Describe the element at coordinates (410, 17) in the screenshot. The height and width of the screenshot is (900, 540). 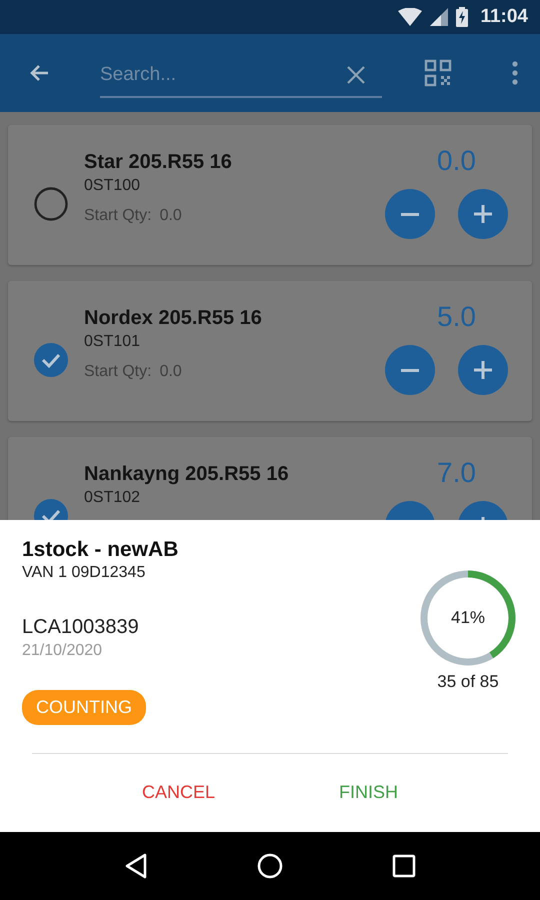
I see `wifi-icon` at that location.